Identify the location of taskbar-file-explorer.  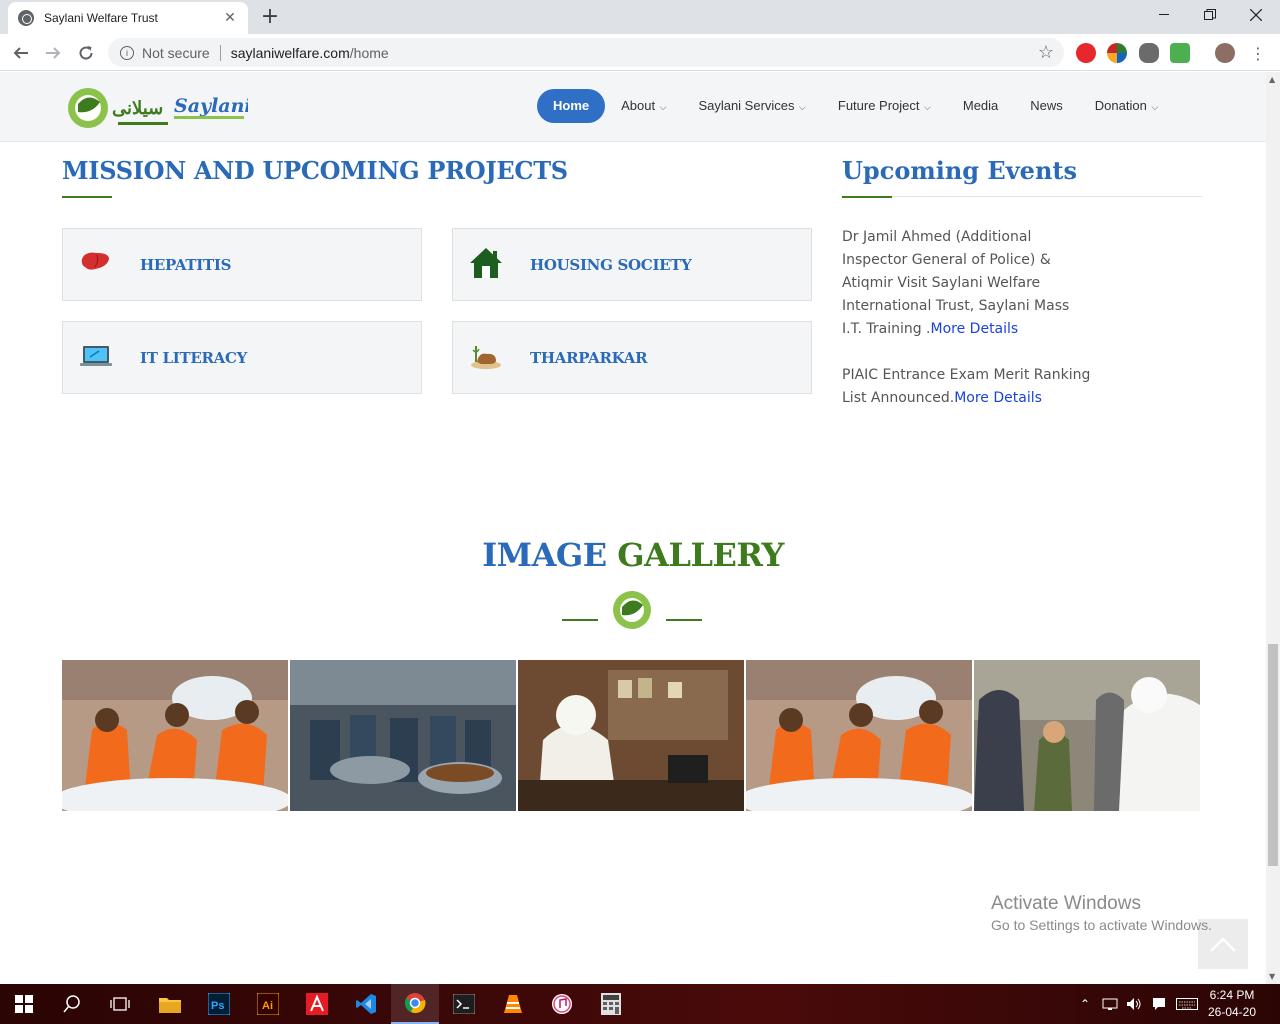
(170, 1004).